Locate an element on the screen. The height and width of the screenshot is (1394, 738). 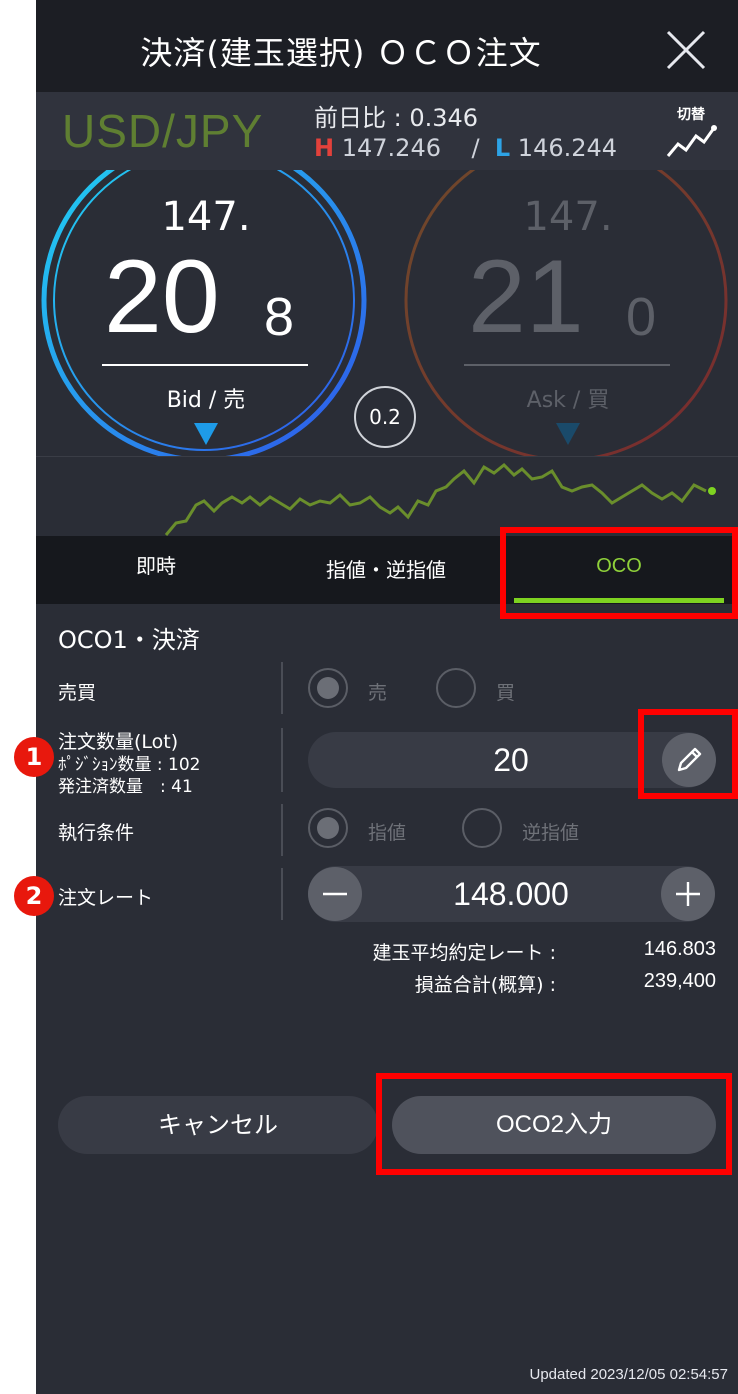
step-badge-1: 1 is located at coordinates (34, 757).